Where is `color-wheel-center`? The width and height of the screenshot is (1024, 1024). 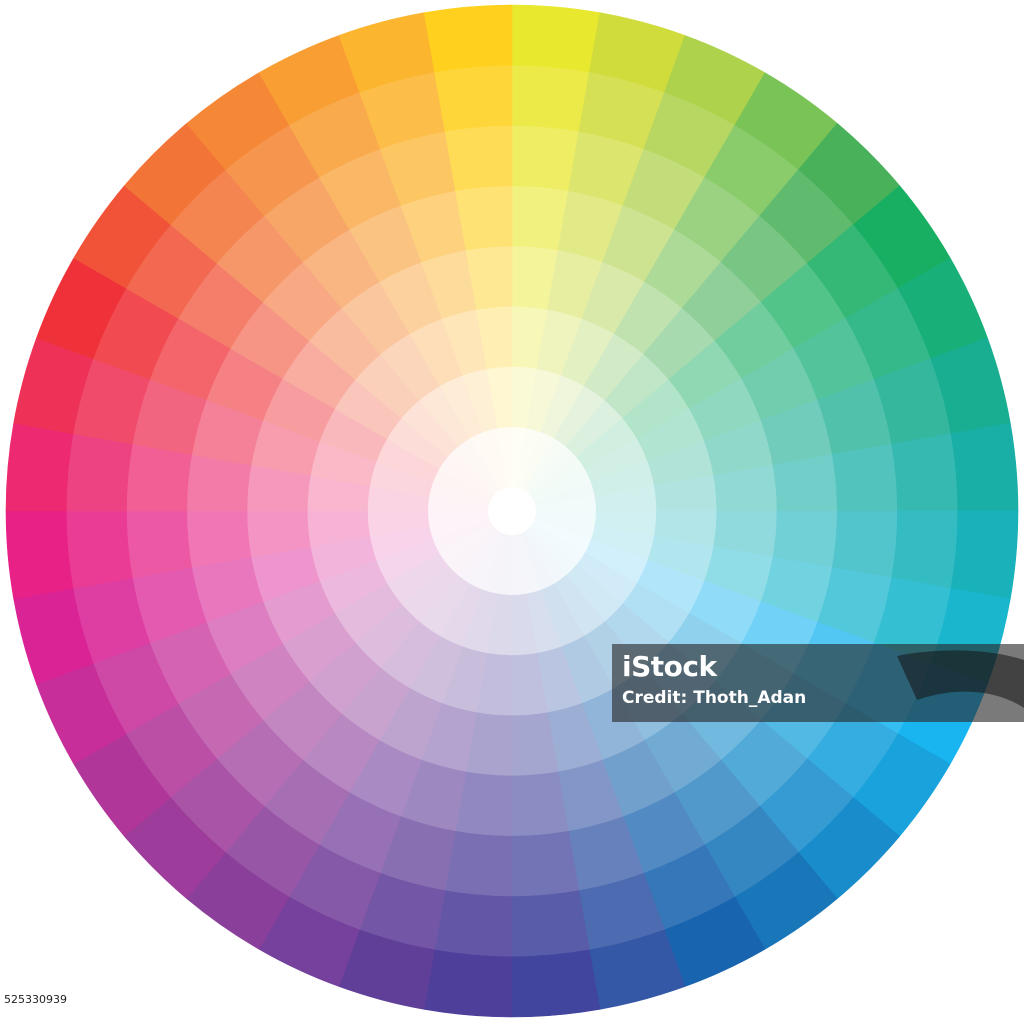
color-wheel-center is located at coordinates (512, 511).